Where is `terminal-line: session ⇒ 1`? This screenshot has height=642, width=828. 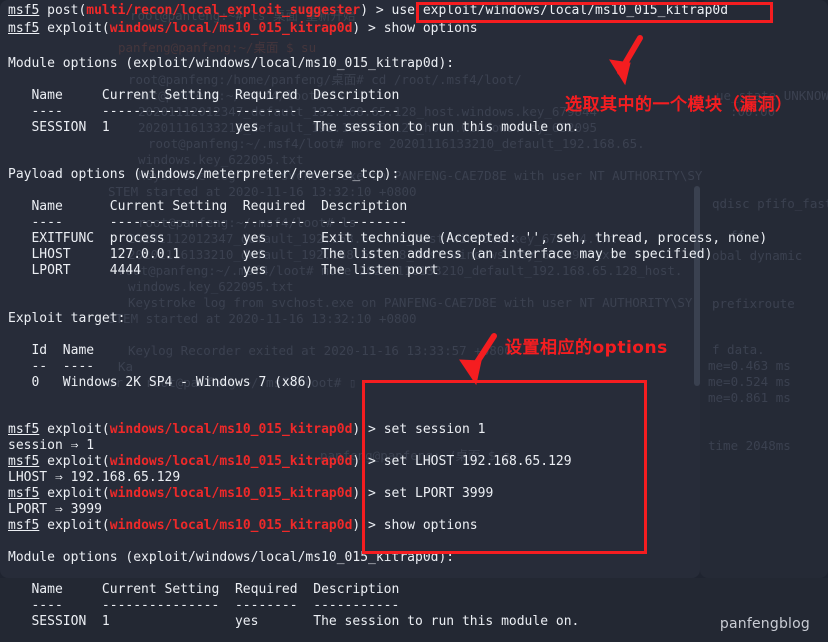
terminal-line: session ⇒ 1 is located at coordinates (51, 446).